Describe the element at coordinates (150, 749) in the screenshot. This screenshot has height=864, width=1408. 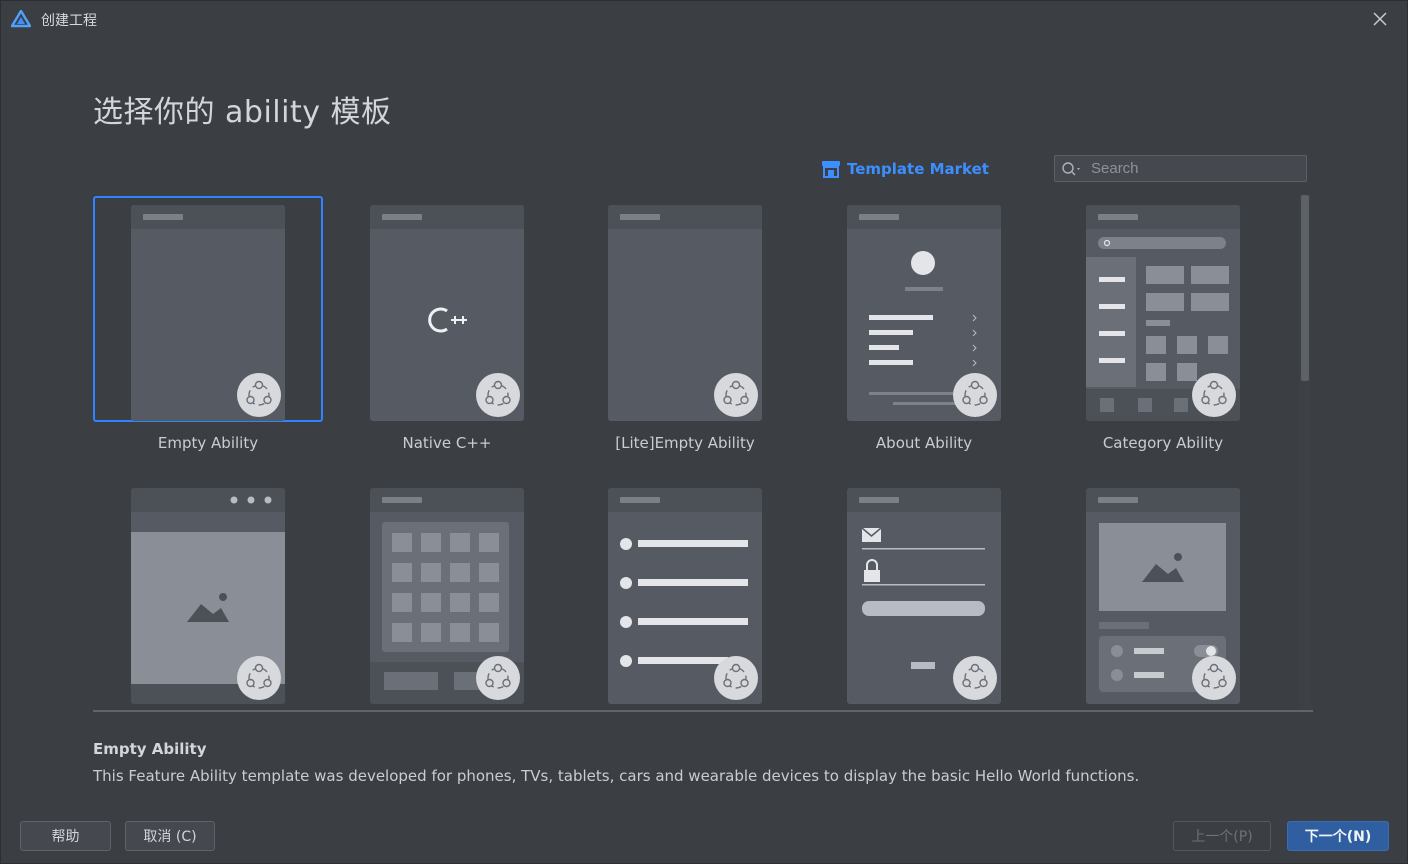
I see `template-description-title: Empty Ability` at that location.